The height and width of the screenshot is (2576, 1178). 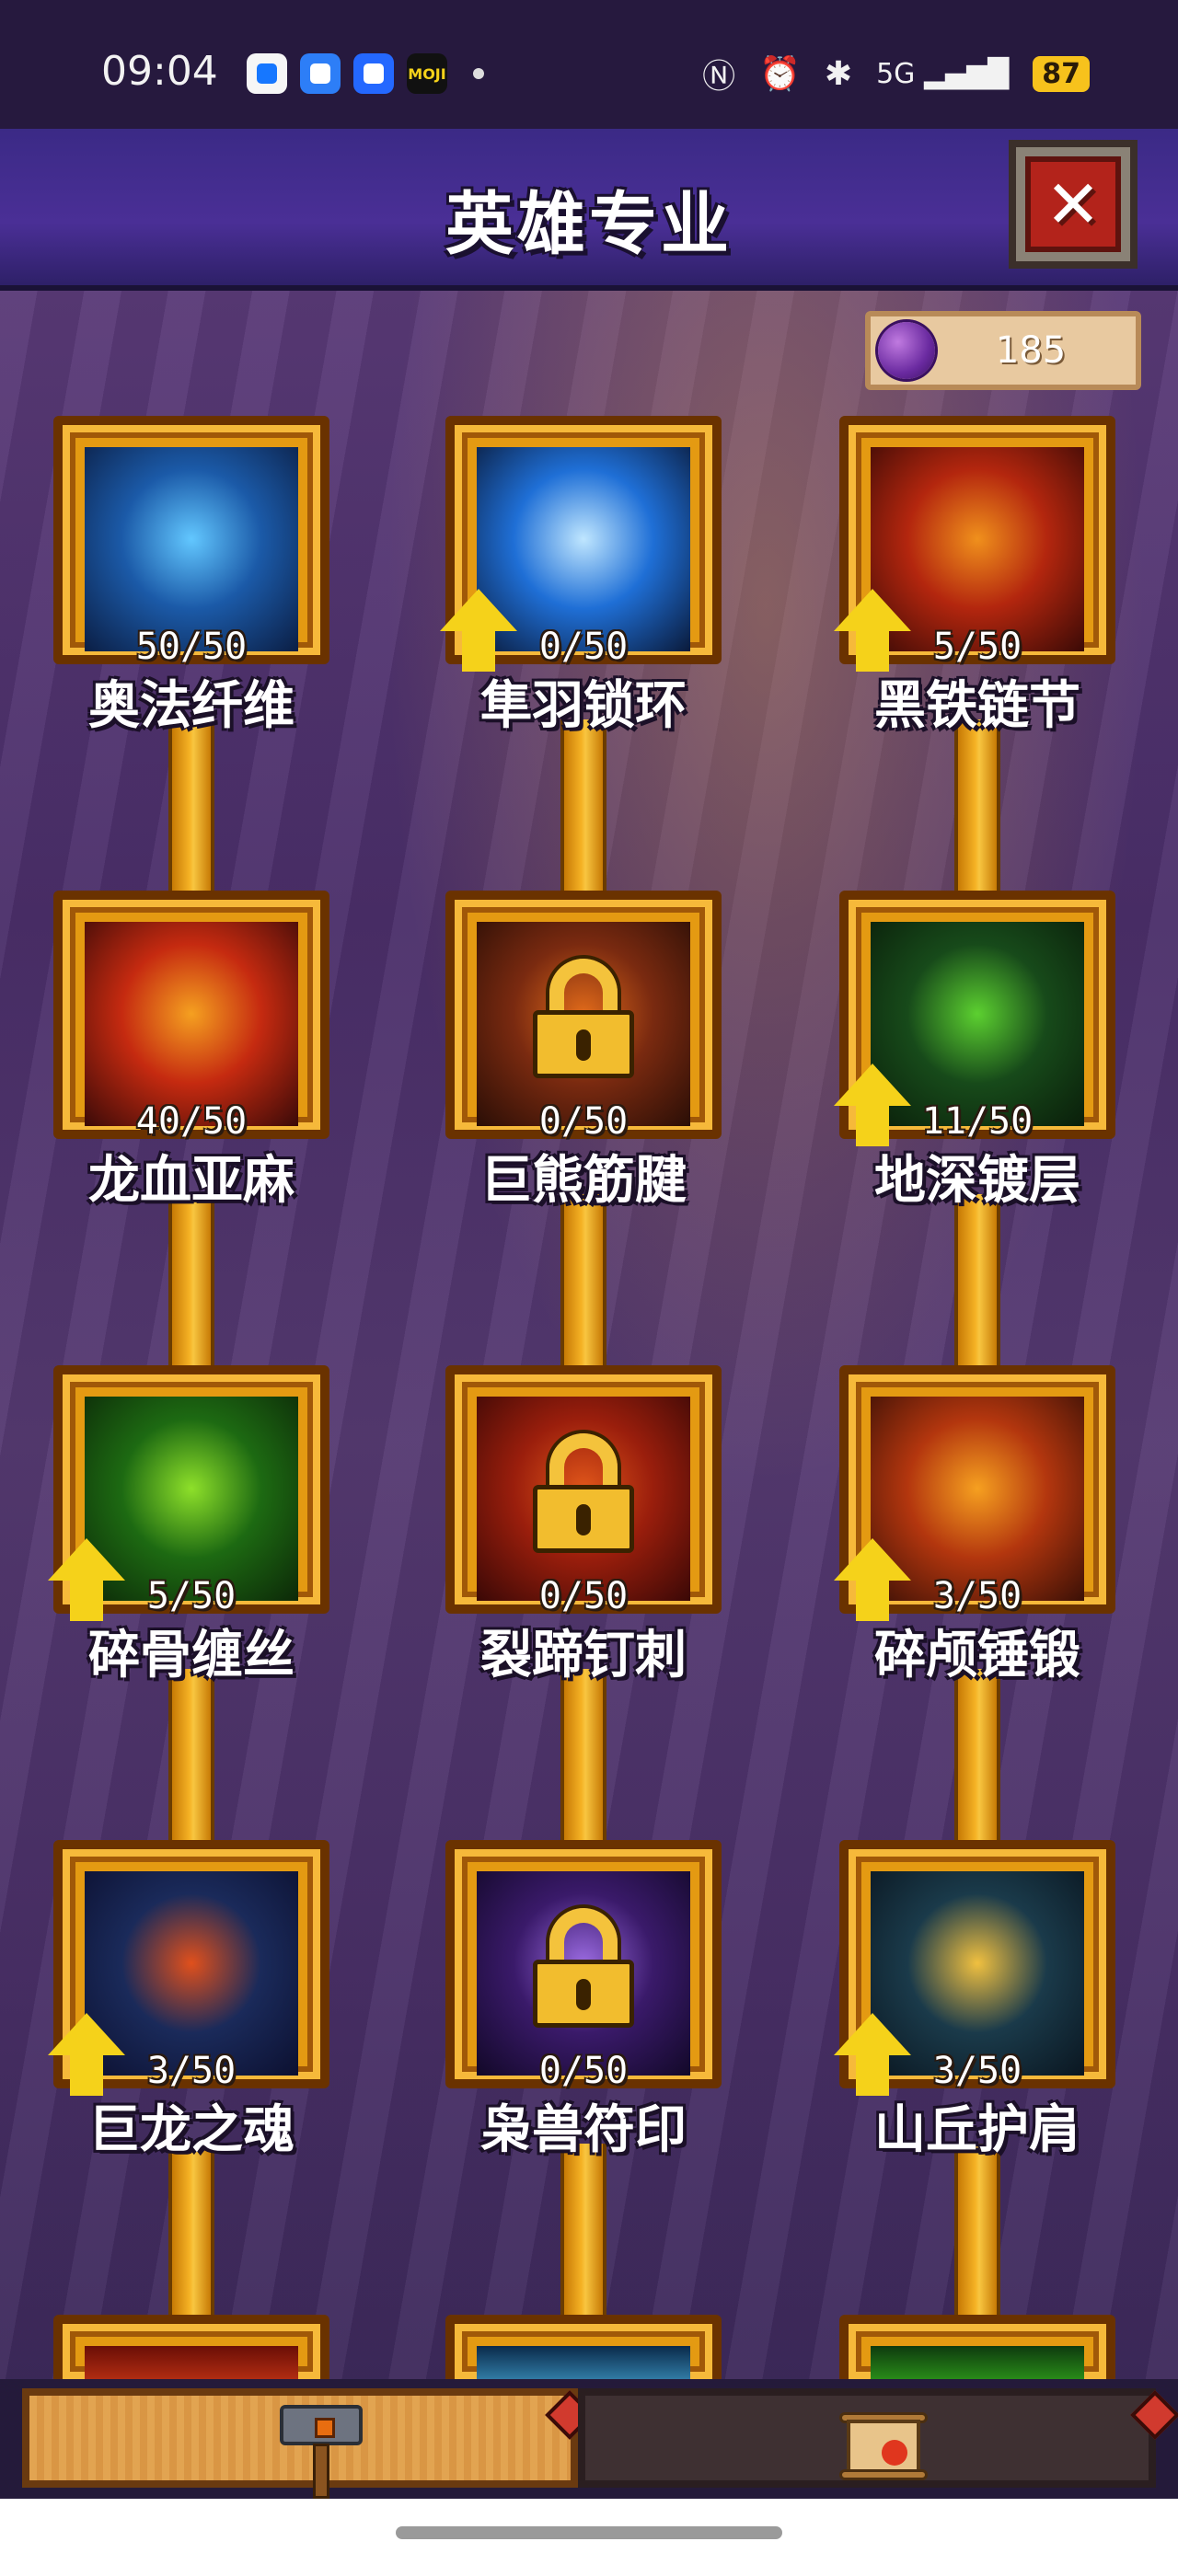 I want to click on wallet-app-icon-glyph, so click(x=267, y=73).